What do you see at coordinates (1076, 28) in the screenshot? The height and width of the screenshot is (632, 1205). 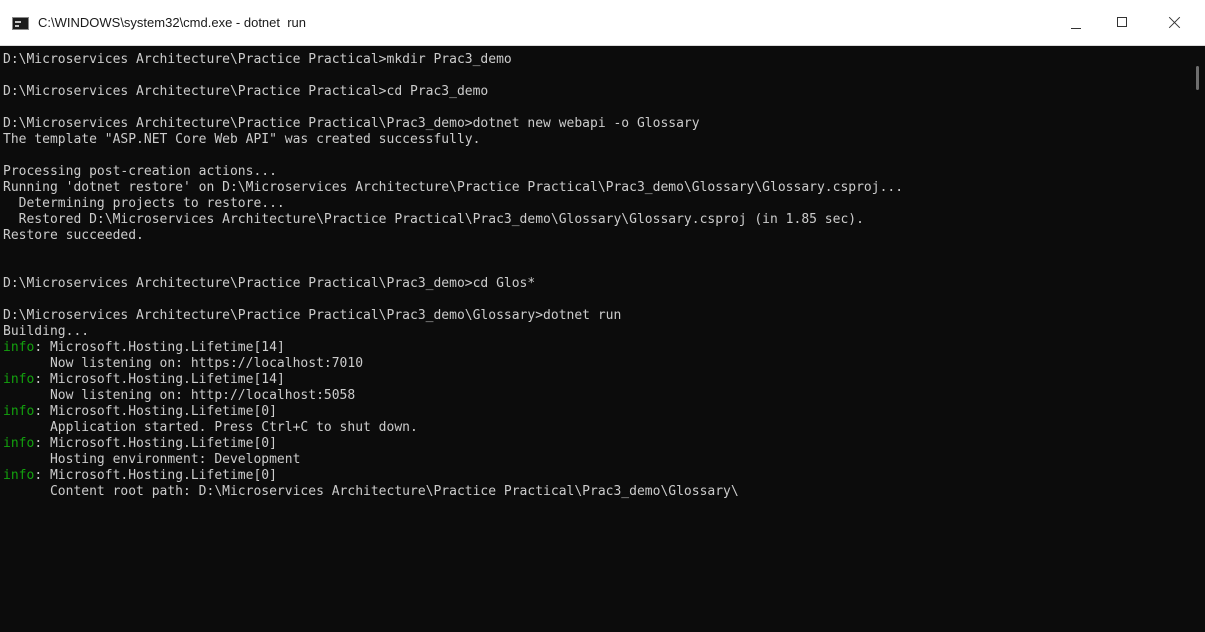 I see `minimize-icon` at bounding box center [1076, 28].